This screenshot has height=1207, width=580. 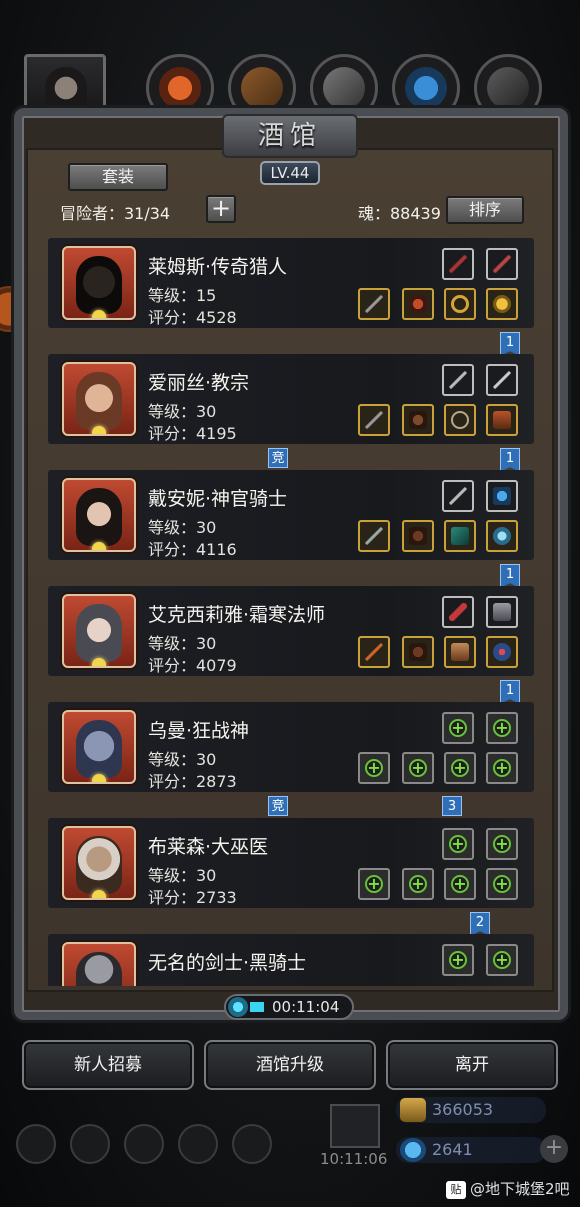 I want to click on map-icon, so click(x=144, y=1144).